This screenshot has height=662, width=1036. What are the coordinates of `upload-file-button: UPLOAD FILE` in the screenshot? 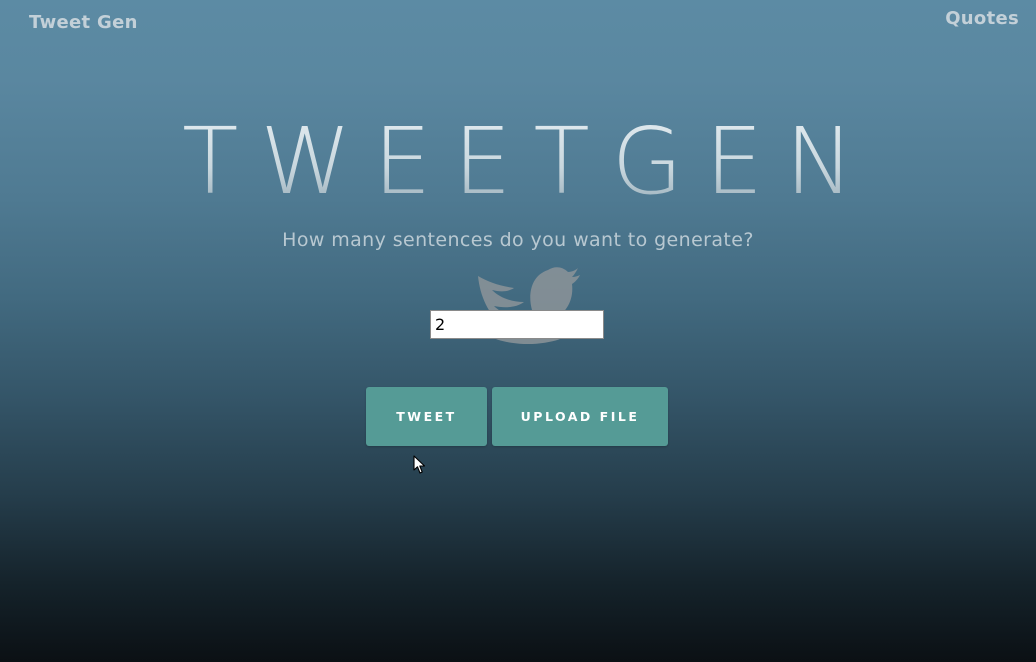 It's located at (580, 416).